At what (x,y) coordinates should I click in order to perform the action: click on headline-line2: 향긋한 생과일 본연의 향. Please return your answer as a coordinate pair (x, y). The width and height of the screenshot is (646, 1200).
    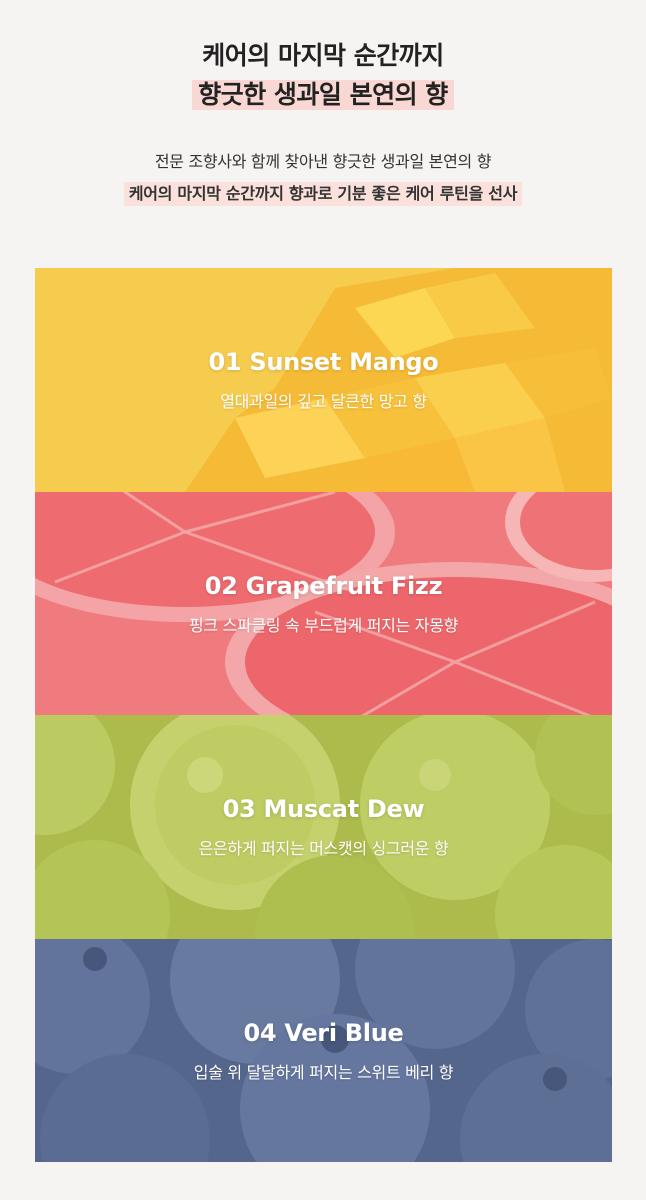
    Looking at the image, I should click on (323, 95).